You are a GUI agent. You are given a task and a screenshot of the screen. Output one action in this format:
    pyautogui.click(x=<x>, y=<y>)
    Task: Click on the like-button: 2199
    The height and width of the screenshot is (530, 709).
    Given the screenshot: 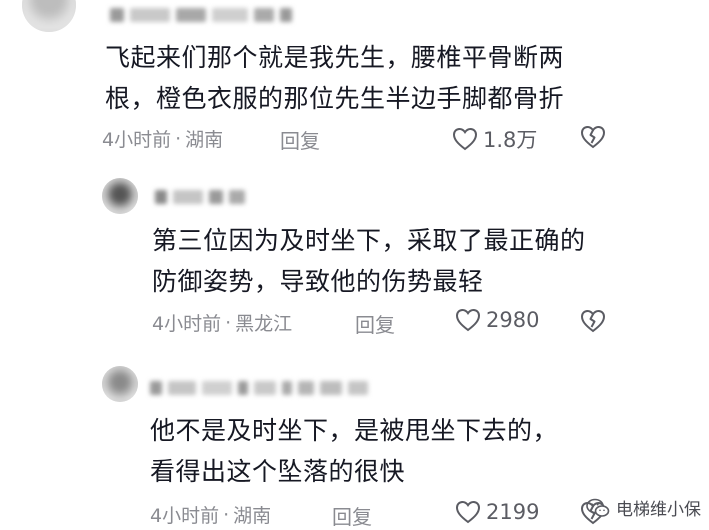 What is the action you would take?
    pyautogui.click(x=497, y=512)
    